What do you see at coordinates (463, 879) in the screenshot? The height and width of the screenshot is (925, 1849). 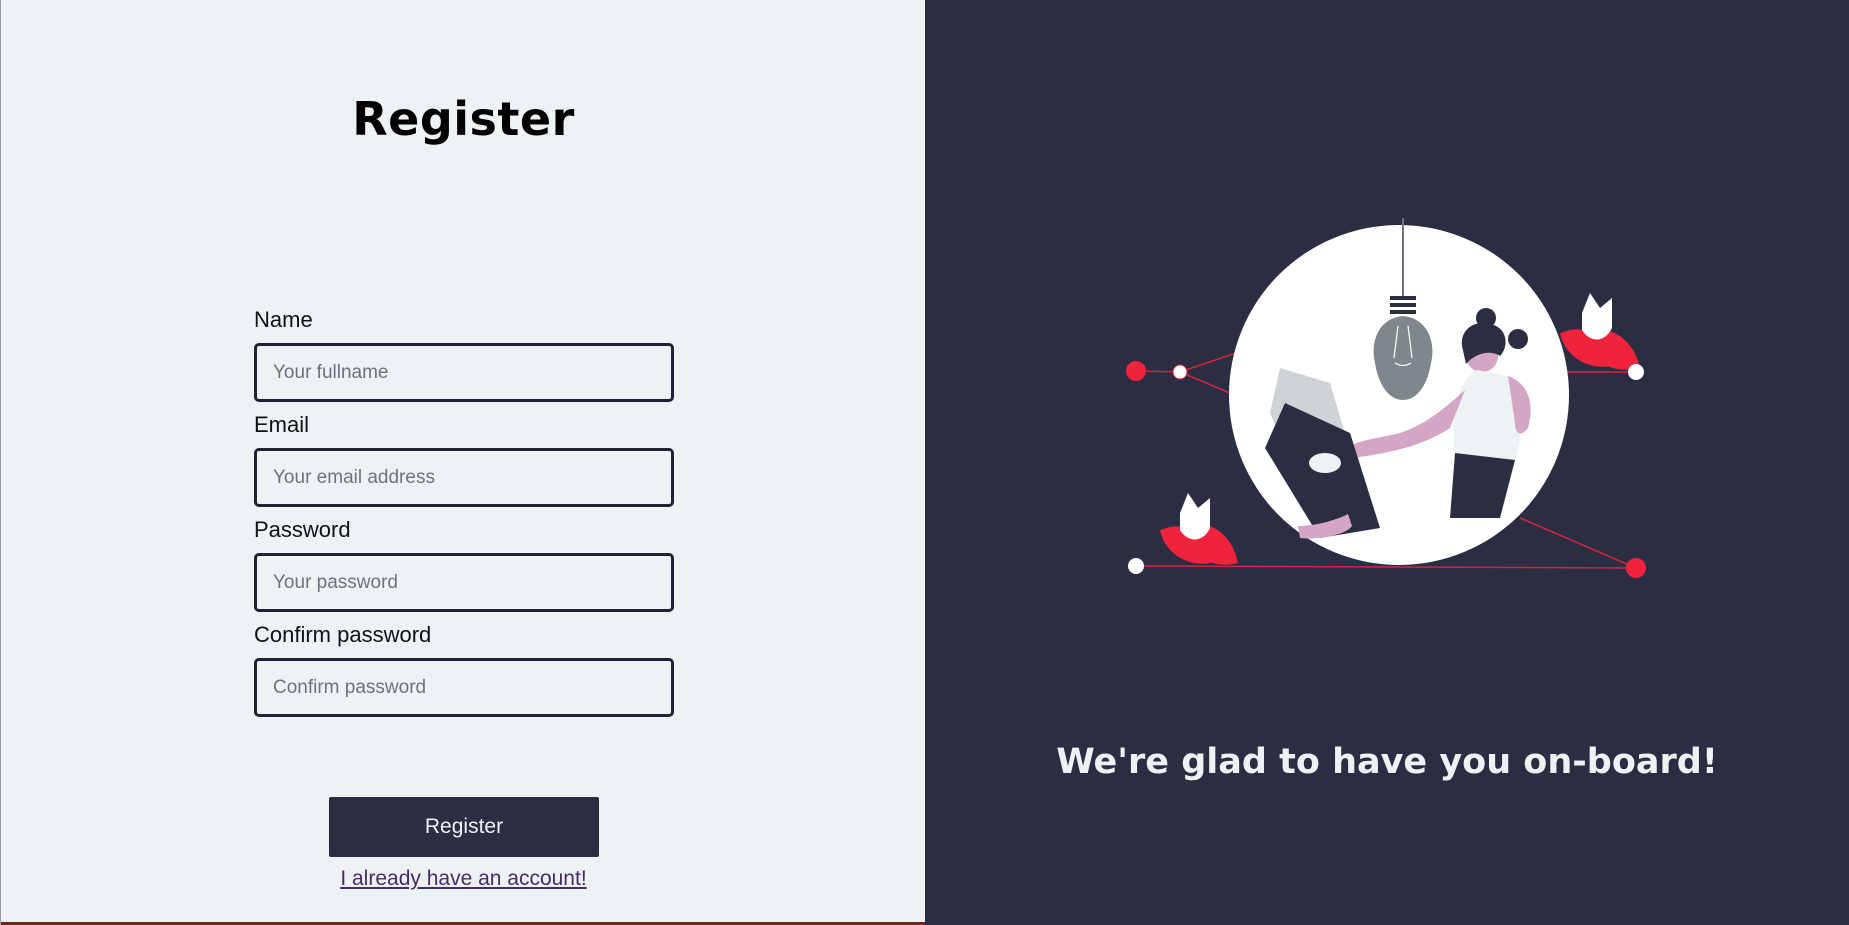 I see `login-link: I already have an account!` at bounding box center [463, 879].